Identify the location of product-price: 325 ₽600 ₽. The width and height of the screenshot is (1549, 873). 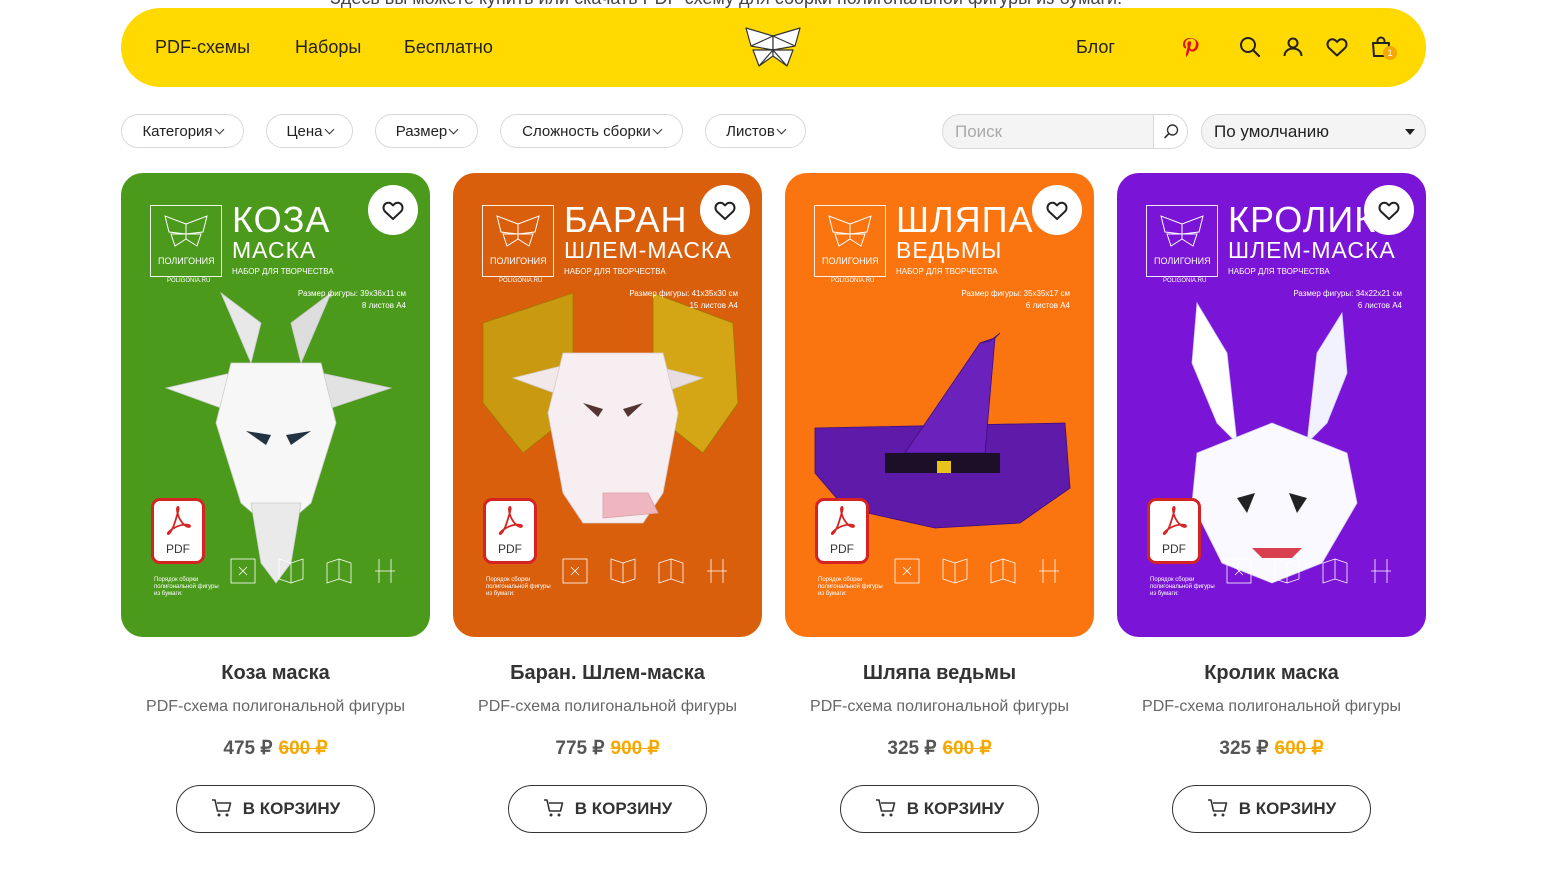
(939, 748).